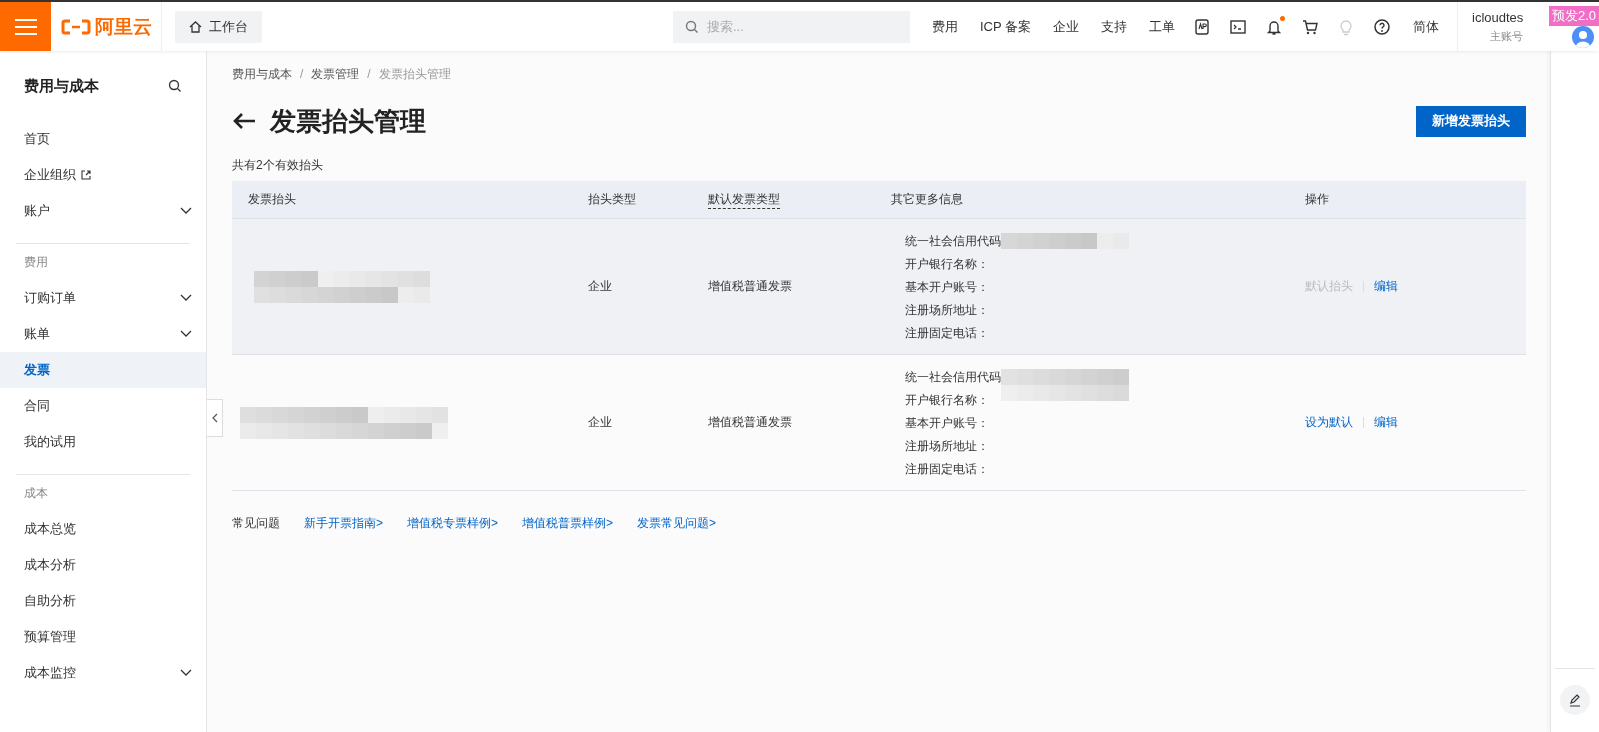  What do you see at coordinates (103, 673) in the screenshot?
I see `sidebar-item: 成本监控` at bounding box center [103, 673].